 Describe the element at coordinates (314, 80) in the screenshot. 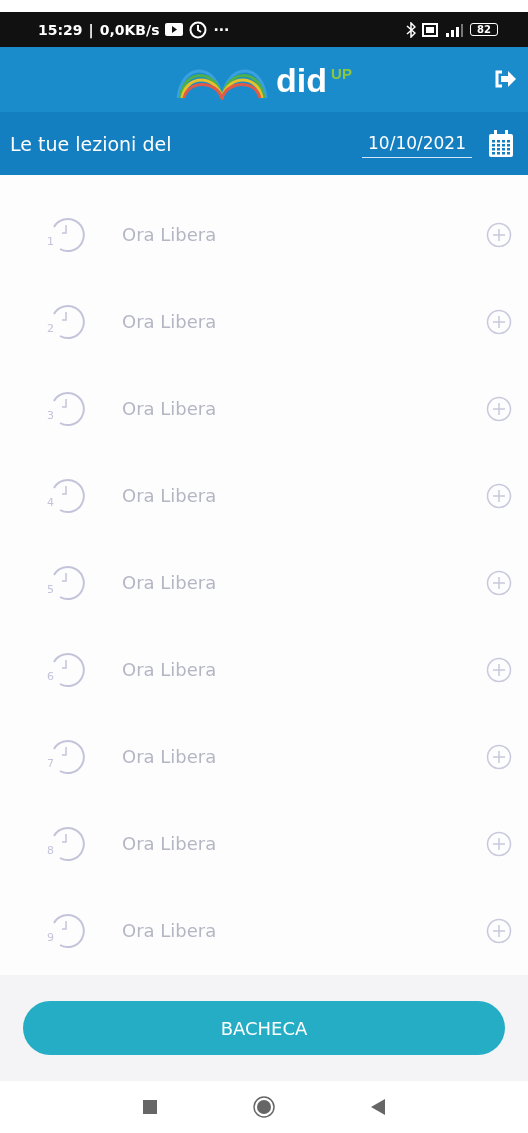

I see `app-logo-text: did$^{UP}$` at that location.